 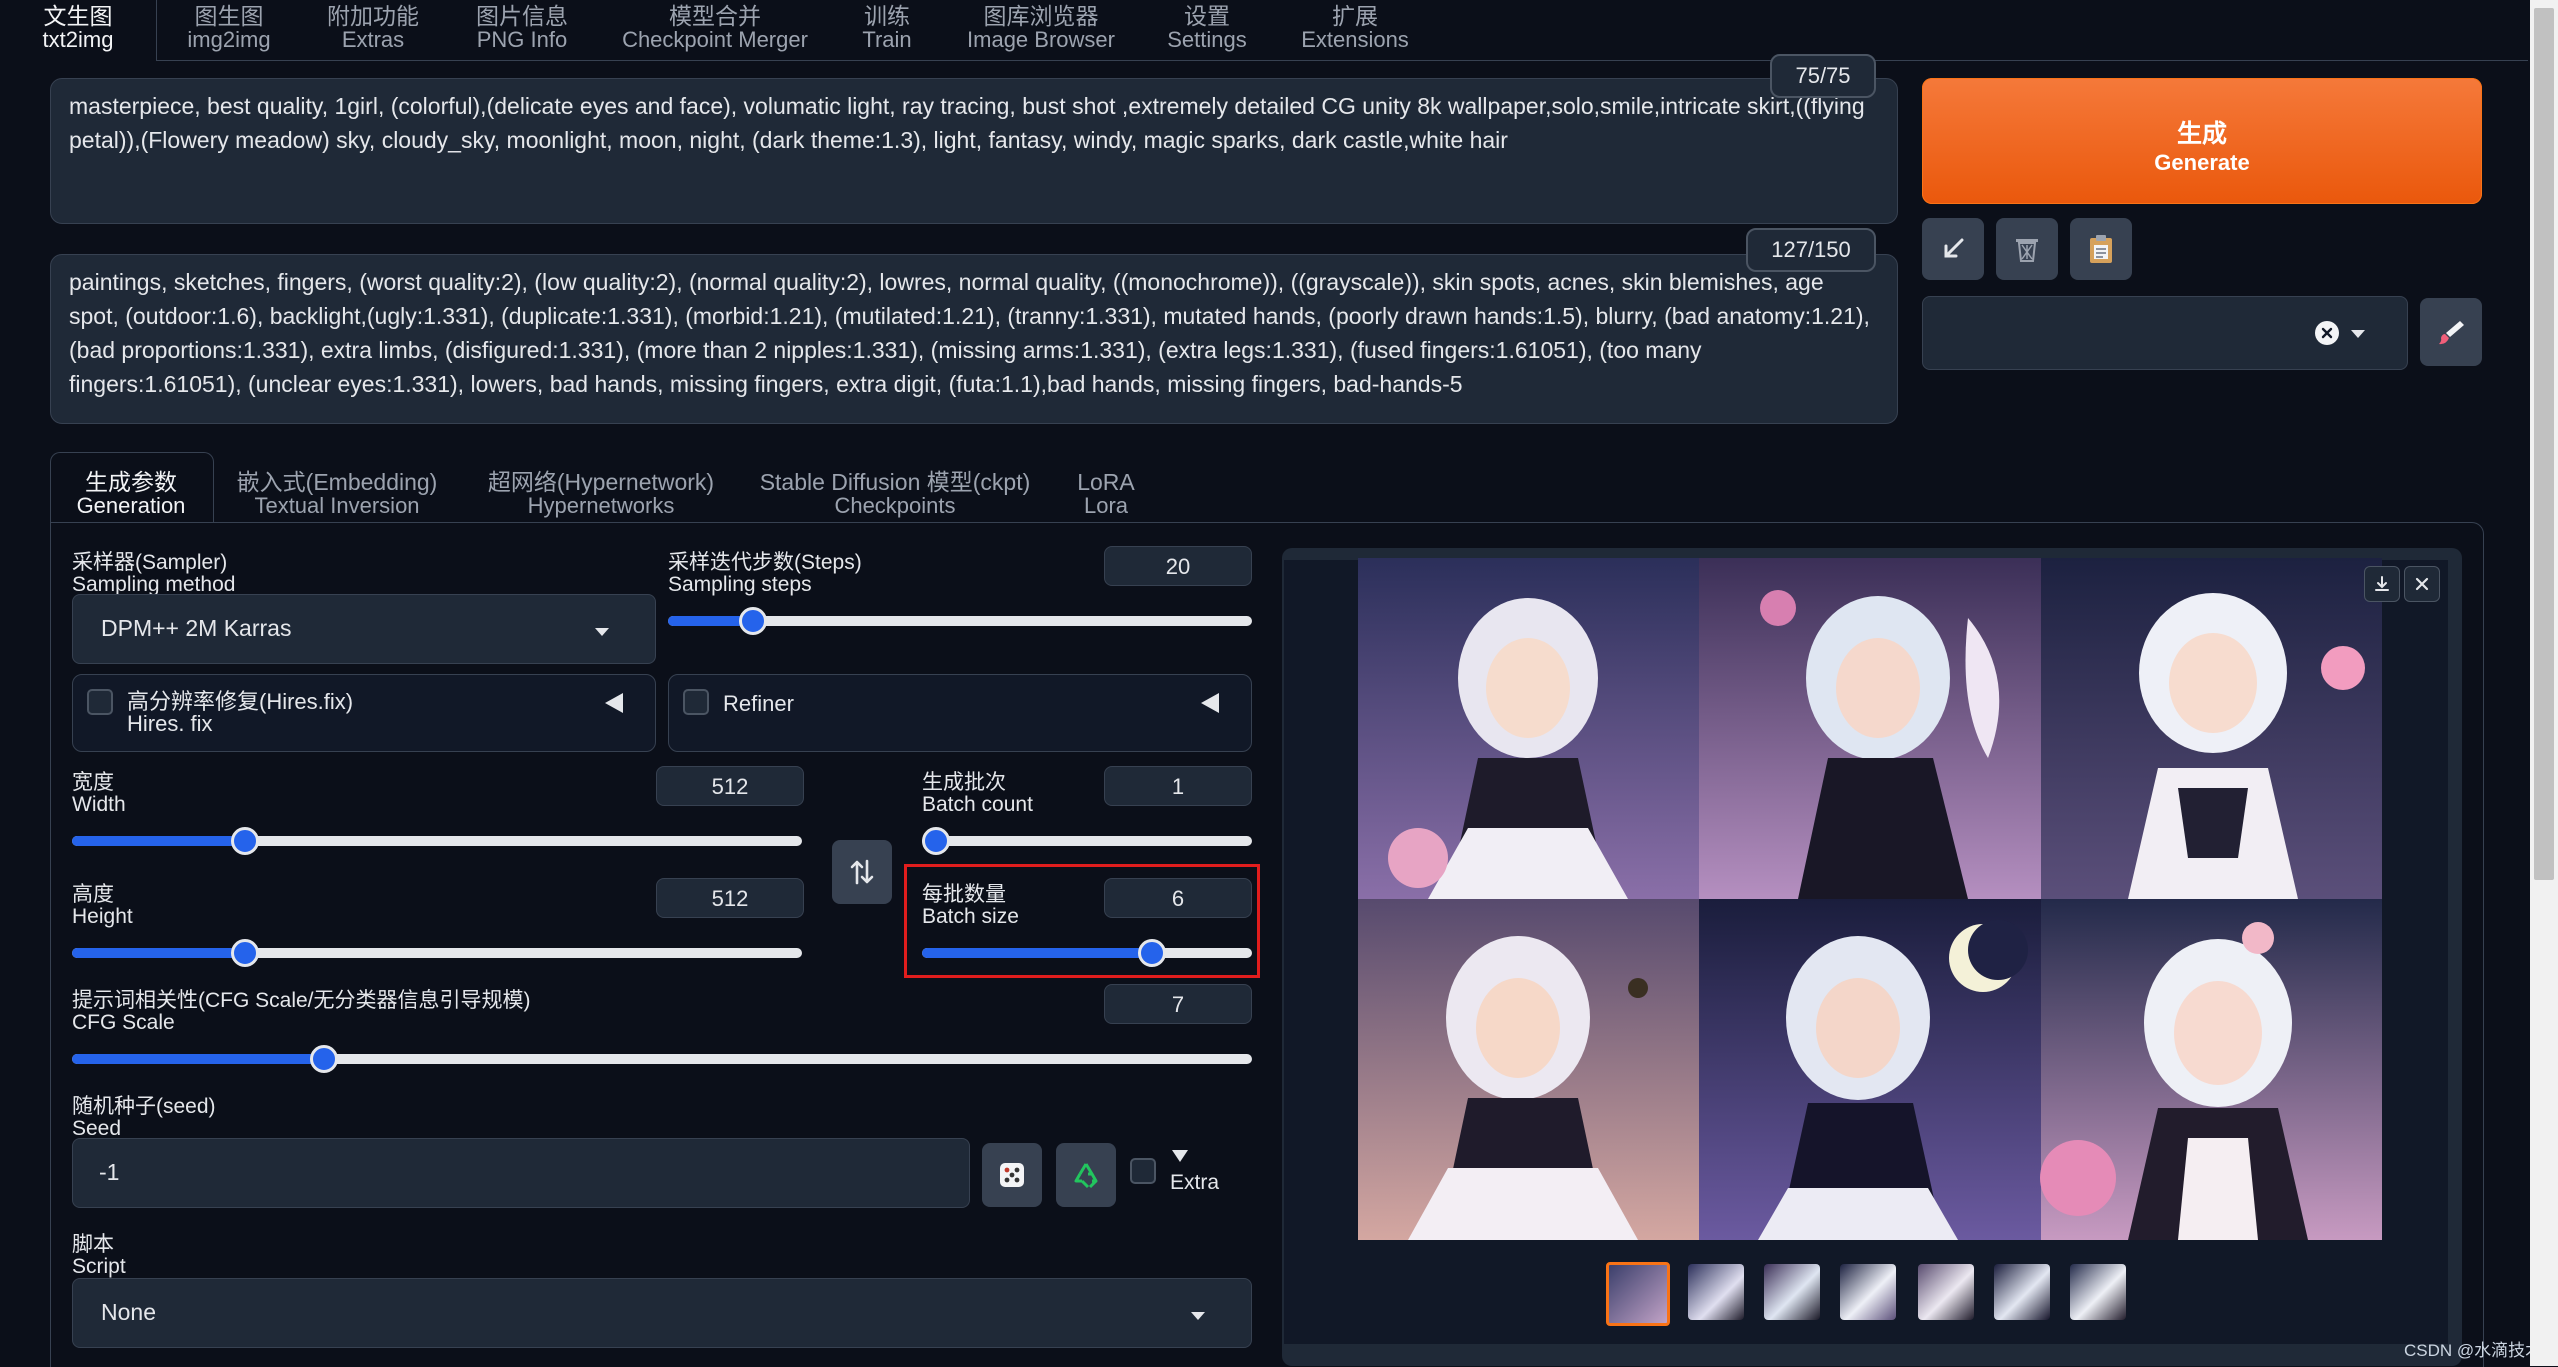 I want to click on subtab-checkpoints: Stable Diffusion 模型(ckpt) Checkpoints, so click(x=895, y=494).